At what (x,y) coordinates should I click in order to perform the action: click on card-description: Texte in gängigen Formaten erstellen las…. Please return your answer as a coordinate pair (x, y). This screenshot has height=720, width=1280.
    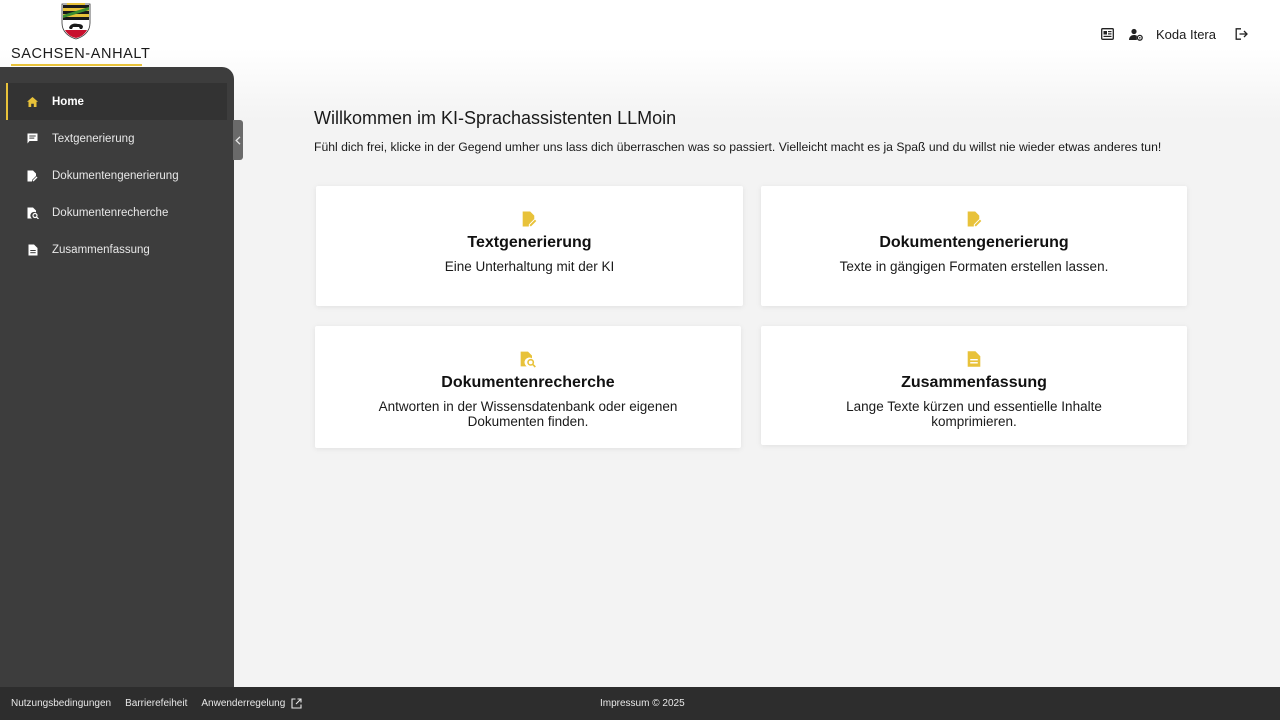
    Looking at the image, I should click on (974, 266).